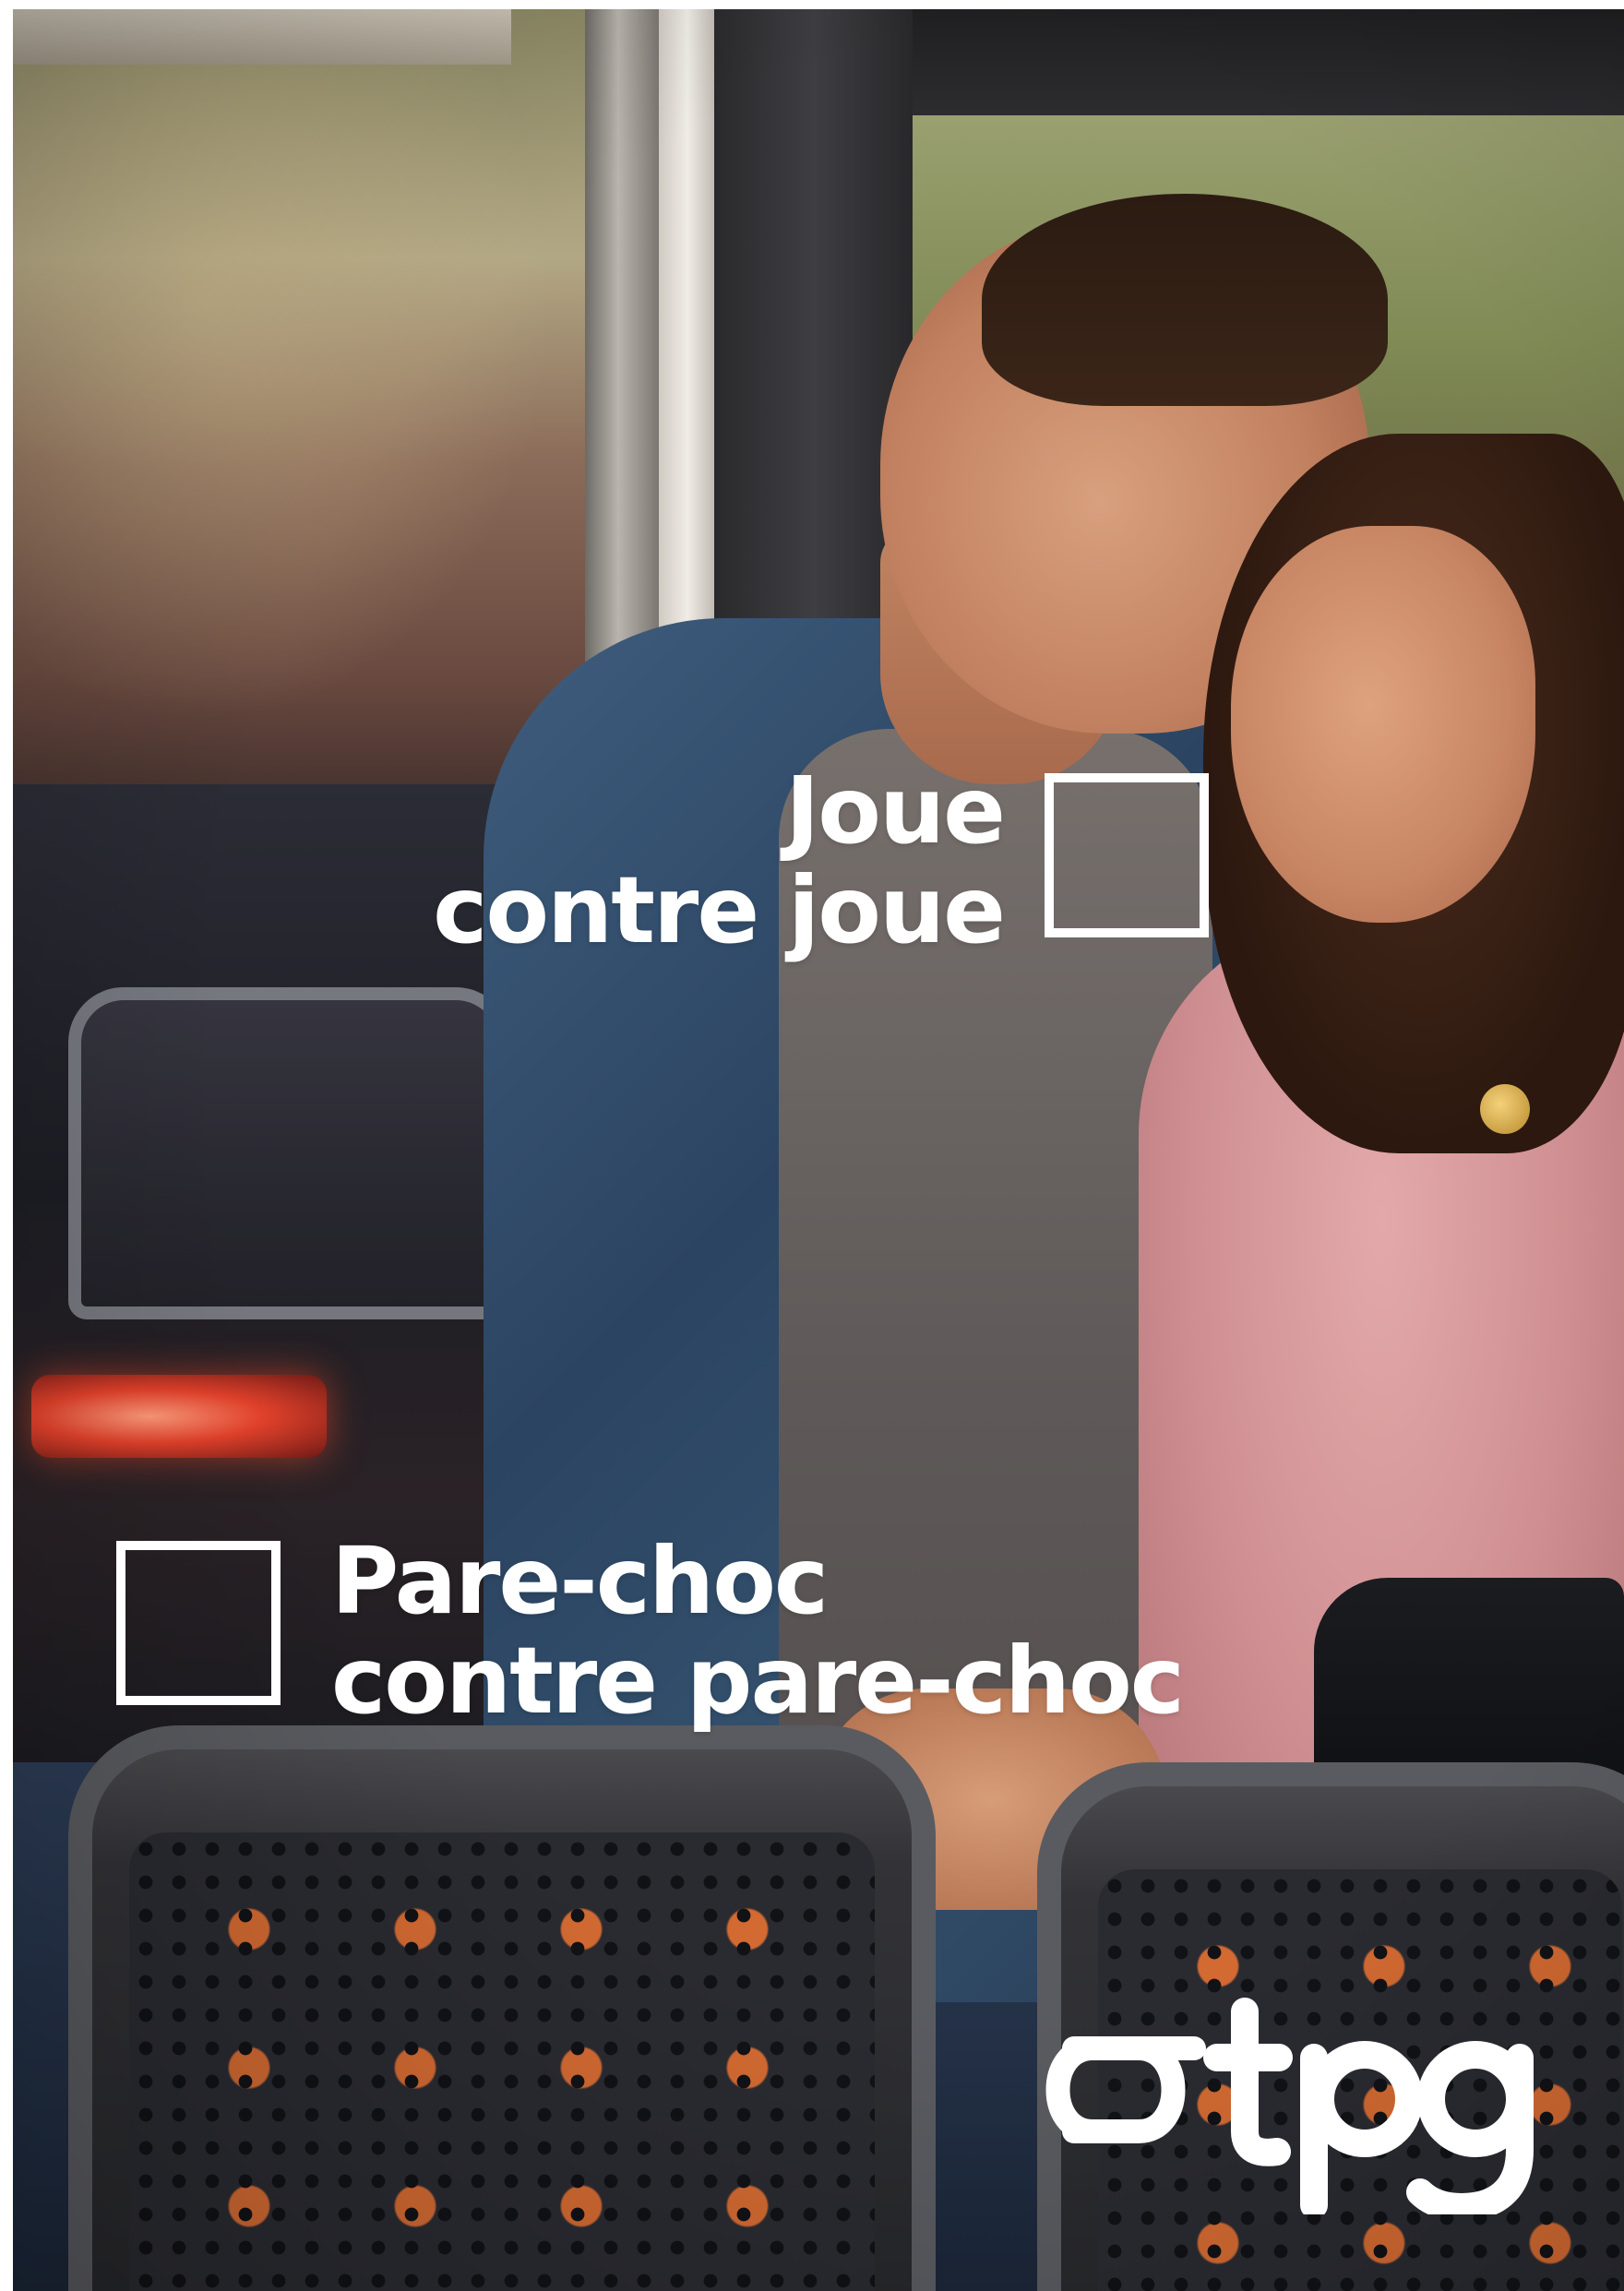 The height and width of the screenshot is (2291, 1624). What do you see at coordinates (580, 1581) in the screenshot?
I see `headline-bottom-line-1: Pare-choc` at bounding box center [580, 1581].